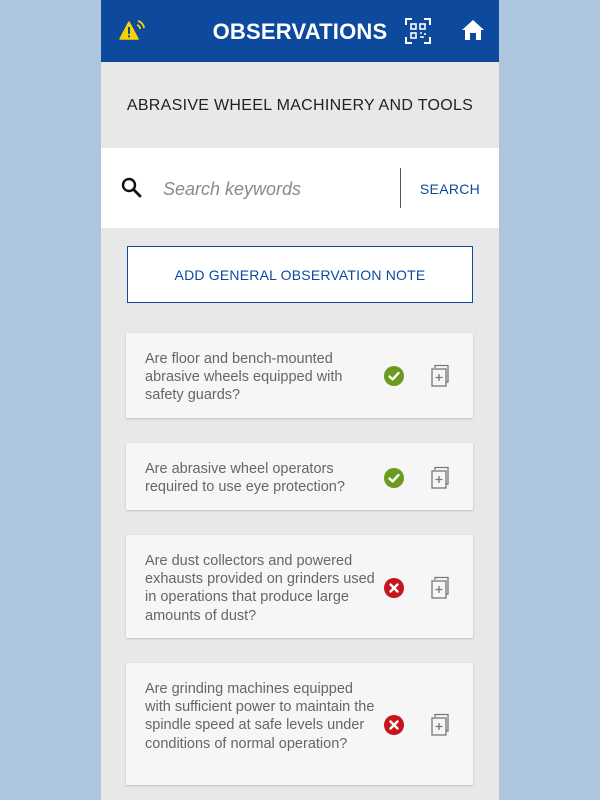 The height and width of the screenshot is (800, 600). Describe the element at coordinates (132, 190) in the screenshot. I see `search-icon` at that location.